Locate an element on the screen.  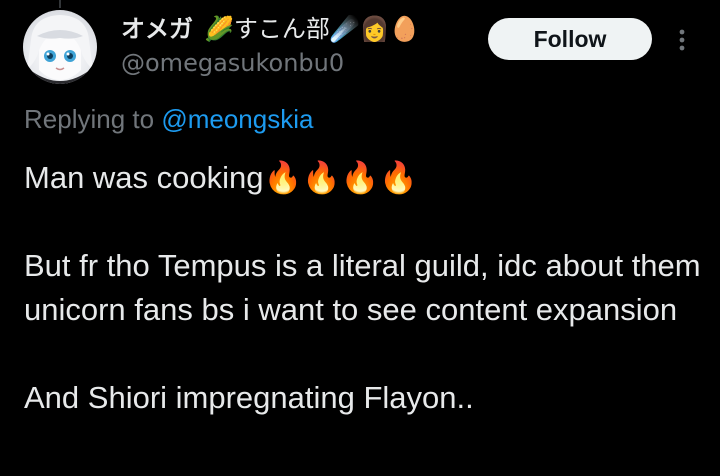
replying-to-line: Replying to @meongskia is located at coordinates (168, 119).